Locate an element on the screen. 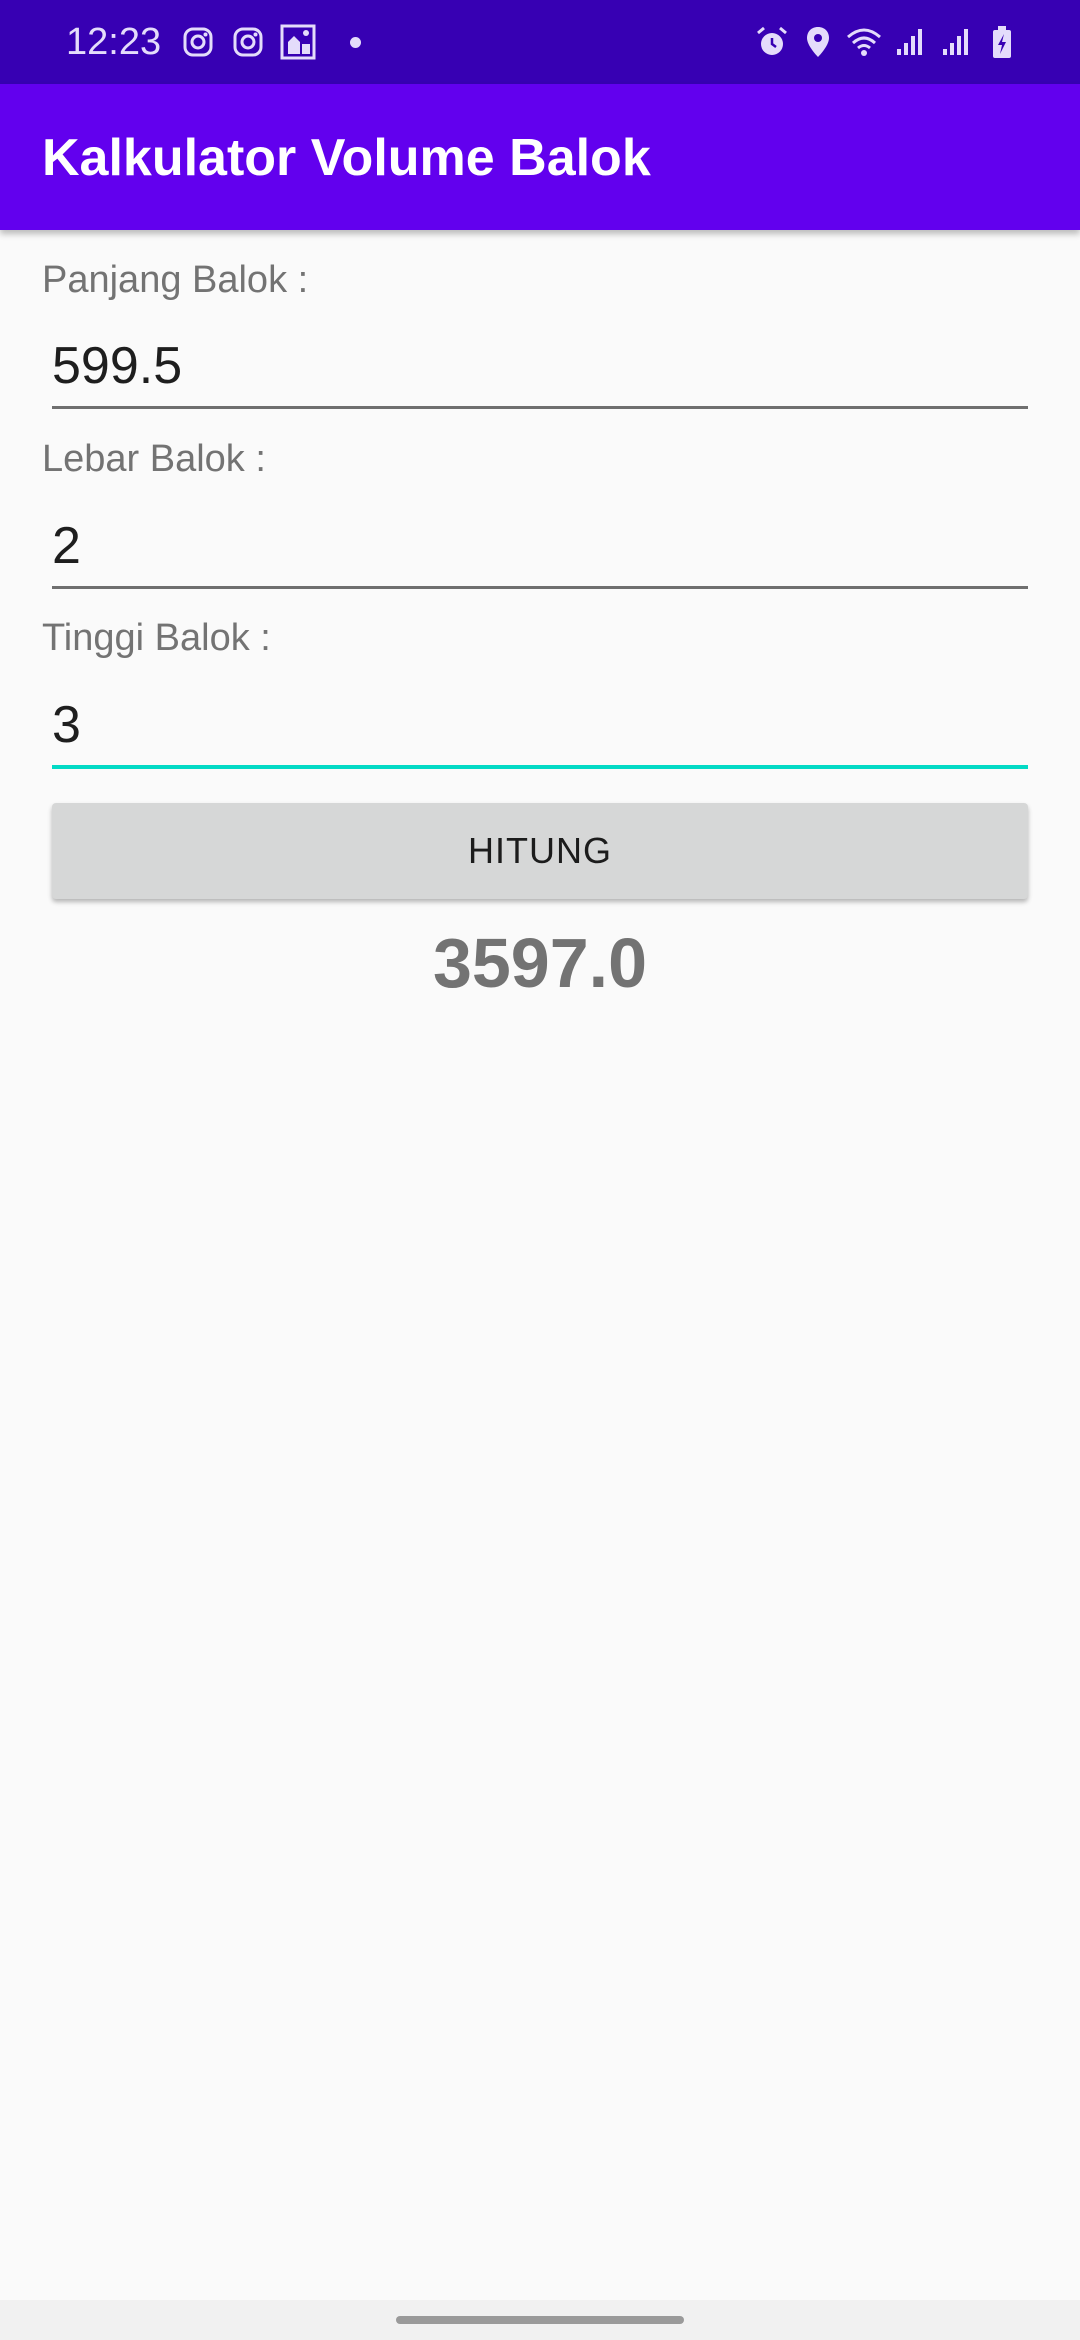  app-bar: Kalkulator Volume Balok is located at coordinates (540, 157).